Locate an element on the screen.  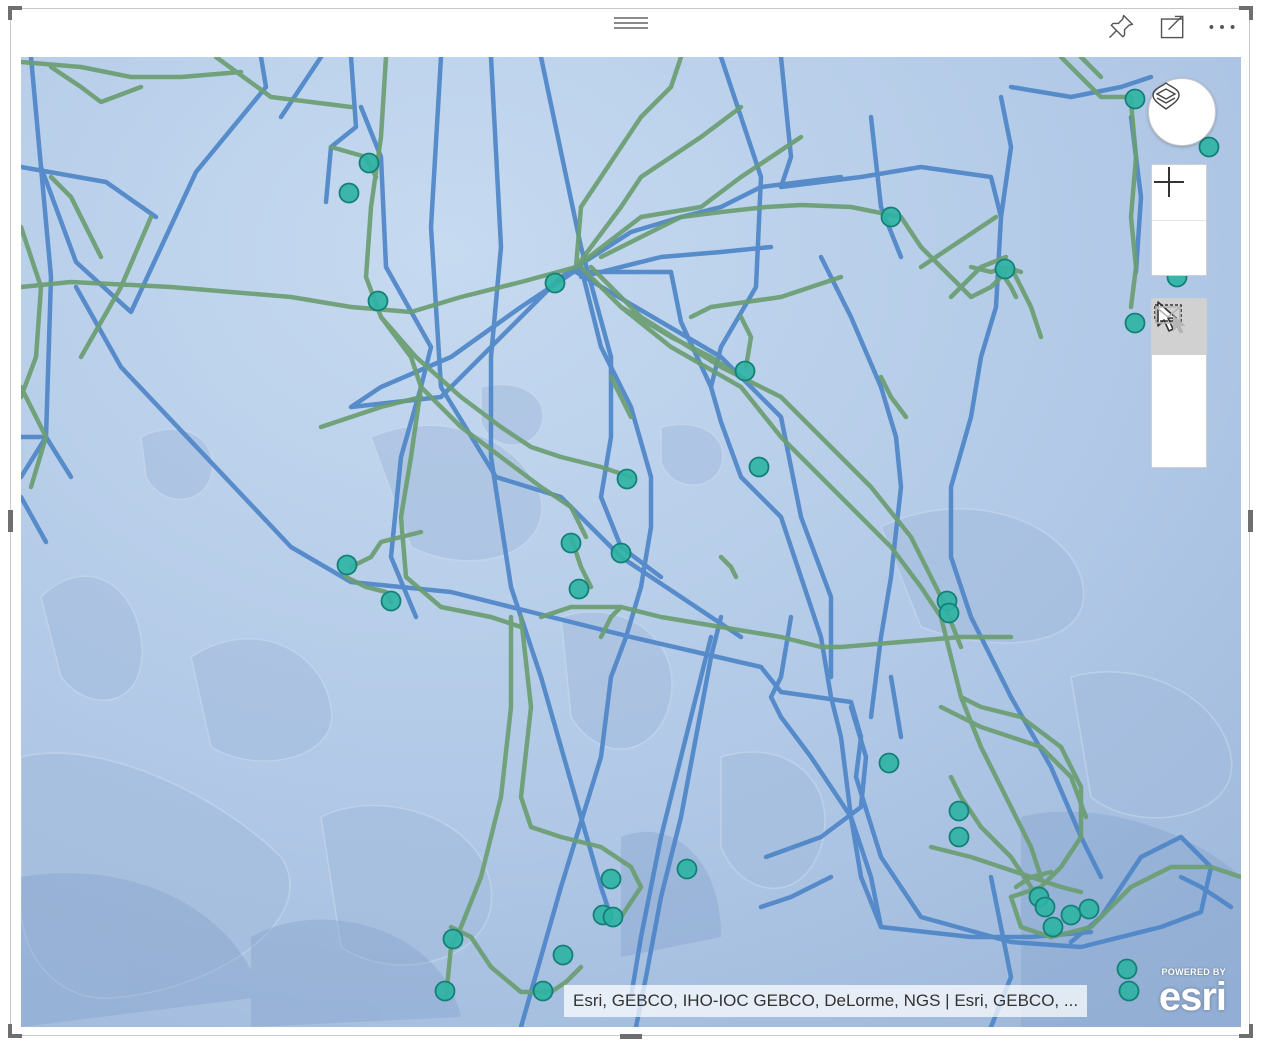
resize-handle-bottom is located at coordinates (631, 1036).